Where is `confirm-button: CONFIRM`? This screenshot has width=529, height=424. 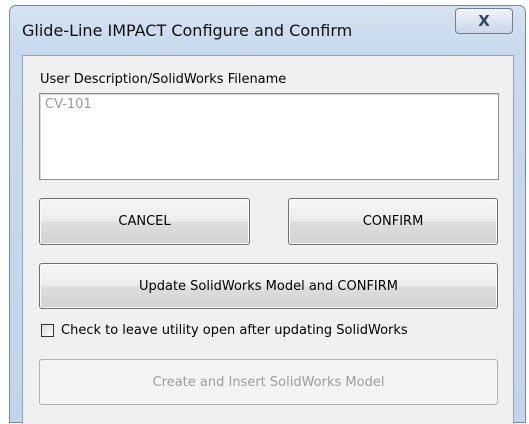
confirm-button: CONFIRM is located at coordinates (393, 221).